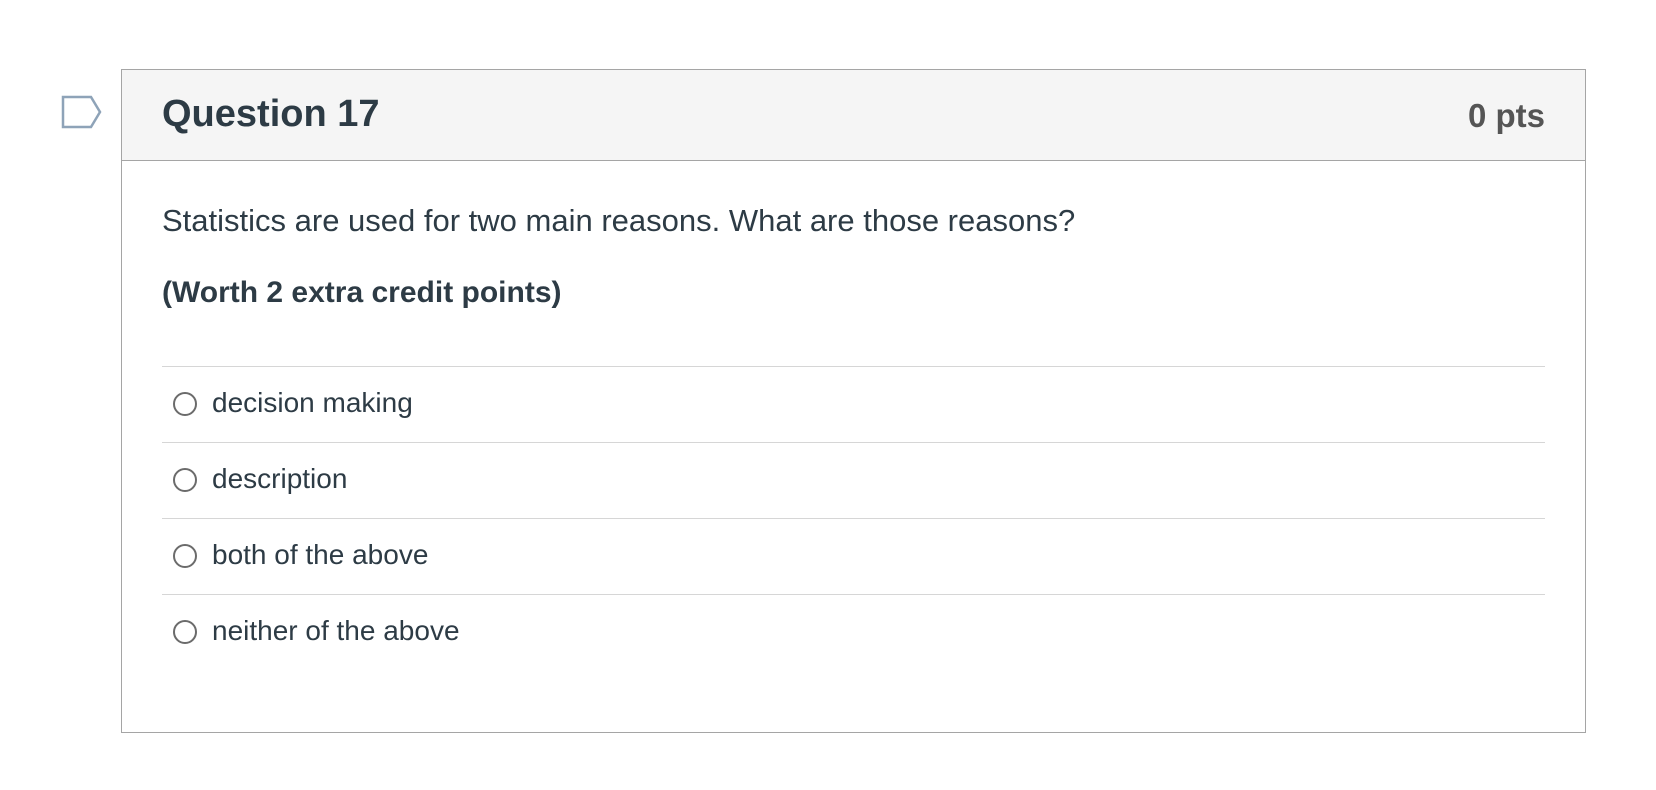 The image size is (1656, 790). Describe the element at coordinates (279, 479) in the screenshot. I see `answer-label: description` at that location.